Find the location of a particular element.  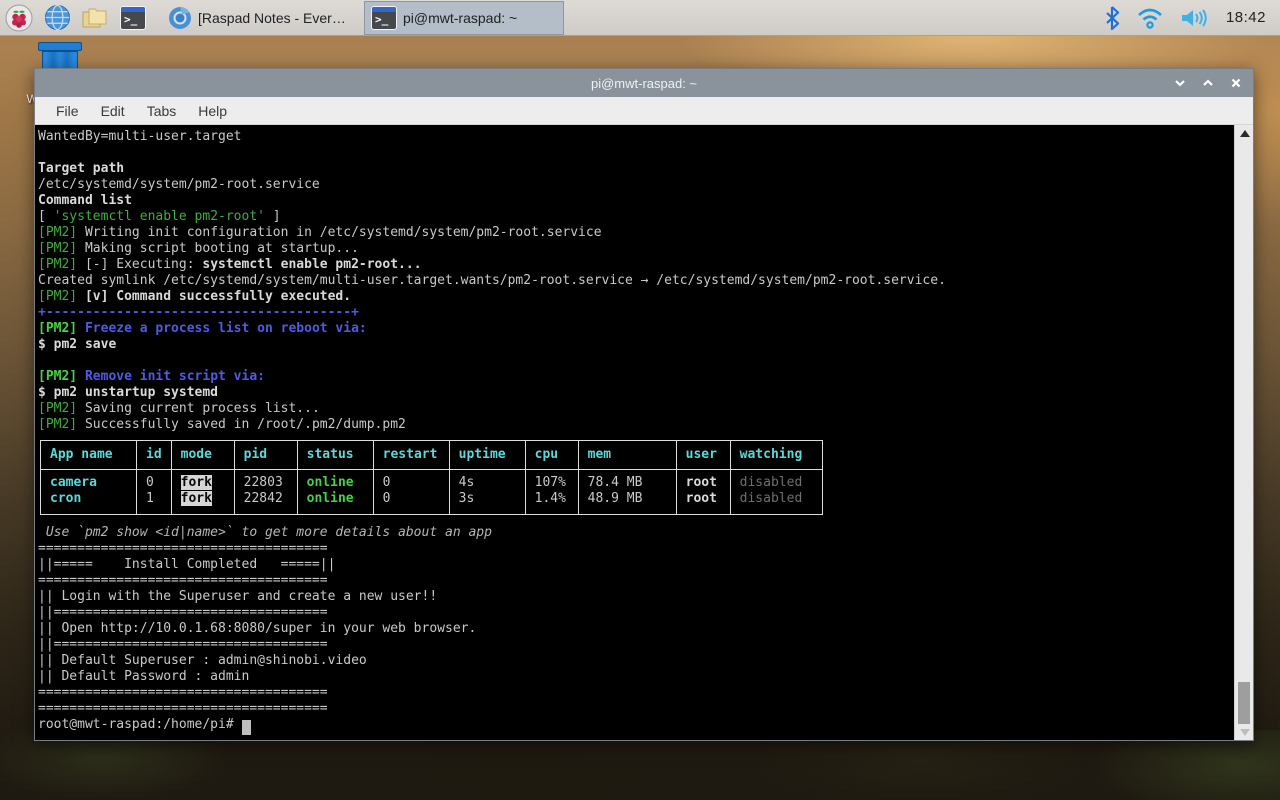

table-header: mem is located at coordinates (627, 455).